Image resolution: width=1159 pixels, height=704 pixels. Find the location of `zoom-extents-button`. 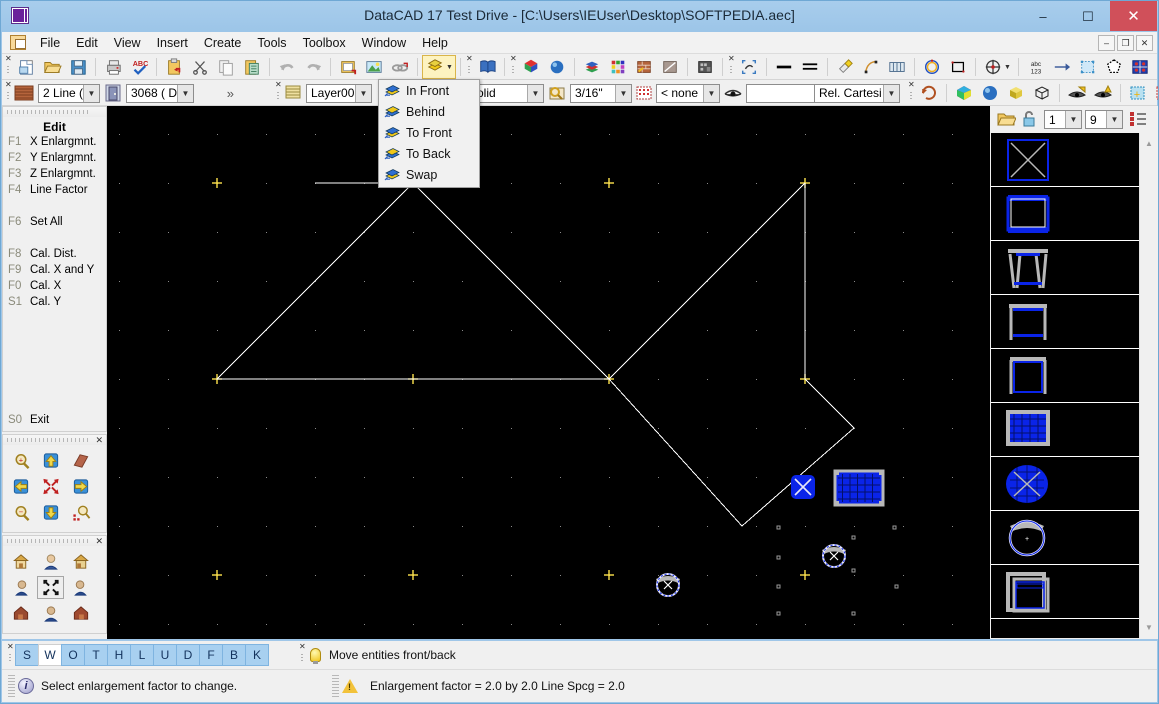

zoom-extents-button is located at coordinates (50, 486).